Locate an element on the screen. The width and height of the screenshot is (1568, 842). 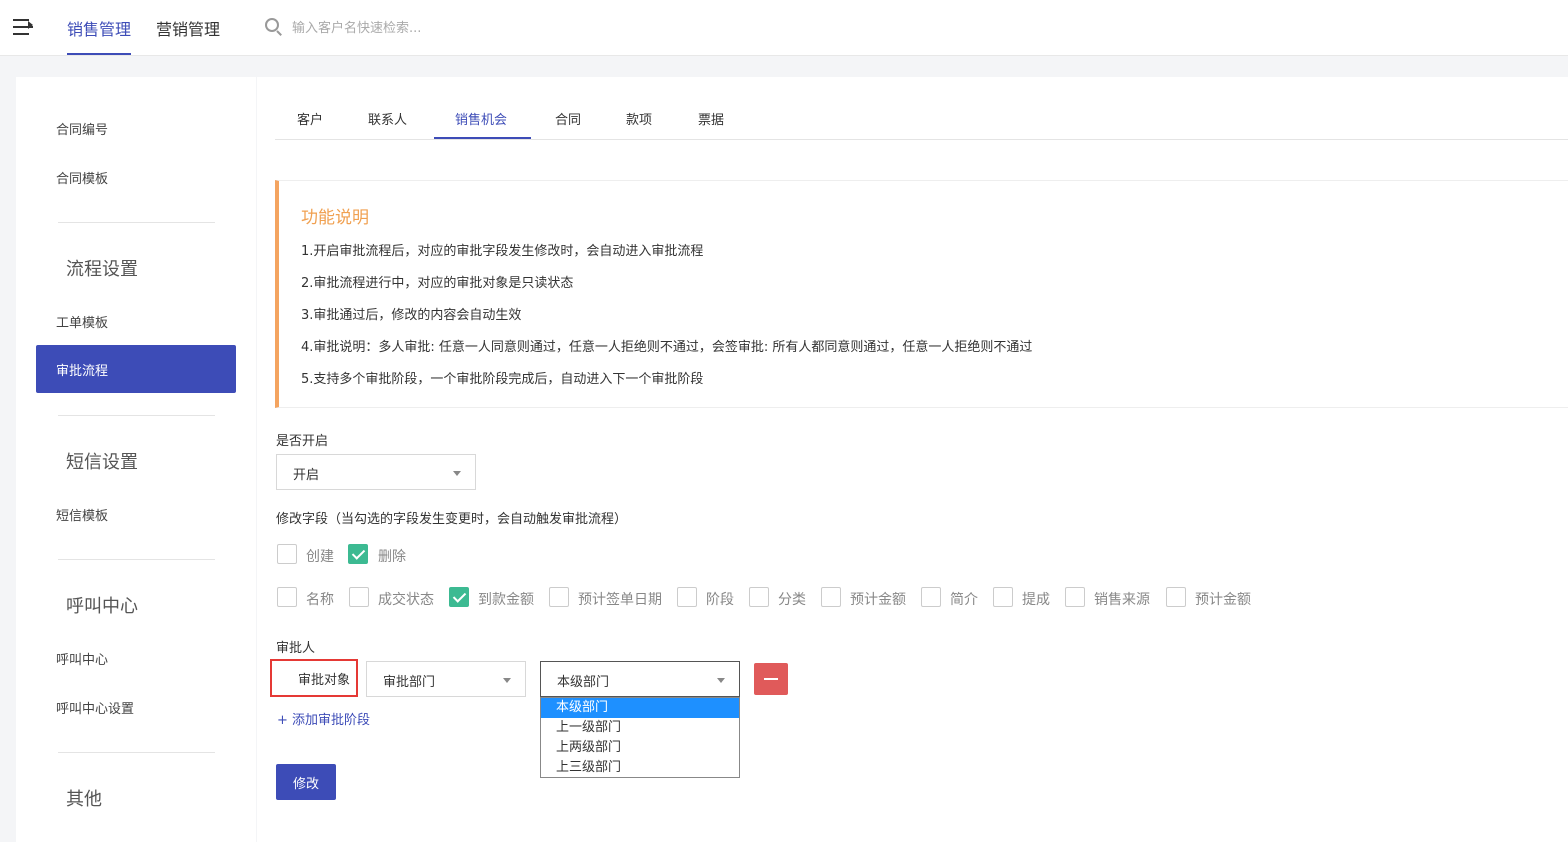
nav-tab-sales: 销售管理 is located at coordinates (99, 35).